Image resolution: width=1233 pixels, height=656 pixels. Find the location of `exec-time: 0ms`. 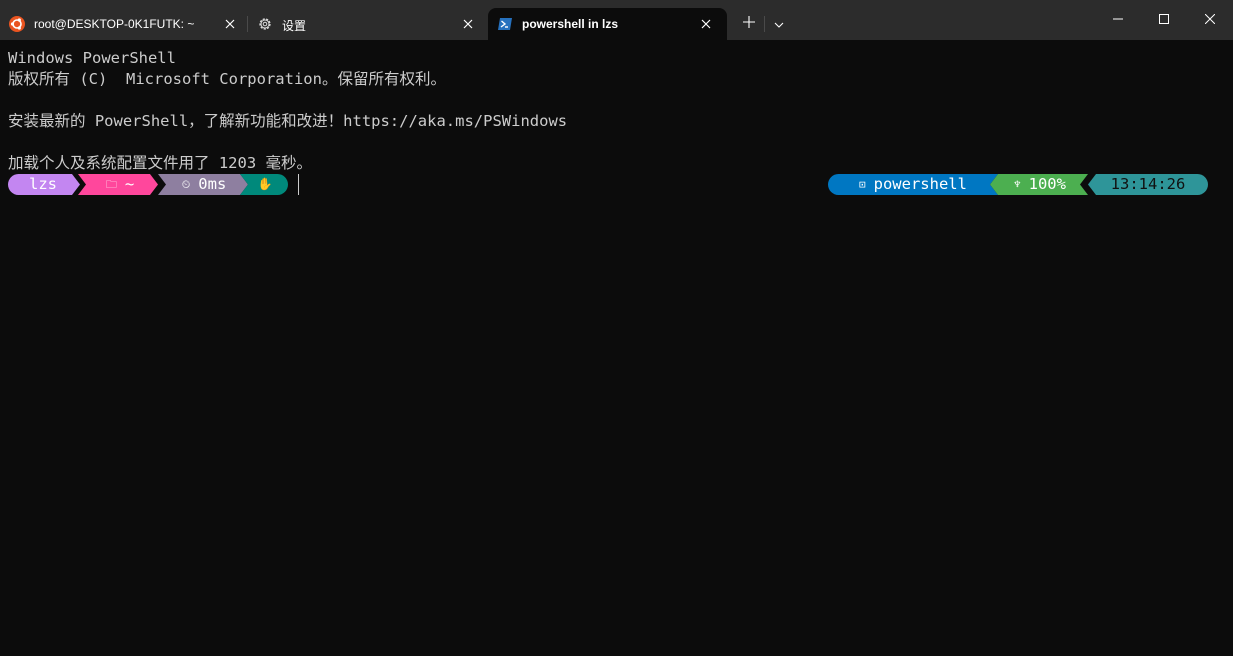

exec-time: 0ms is located at coordinates (212, 184).